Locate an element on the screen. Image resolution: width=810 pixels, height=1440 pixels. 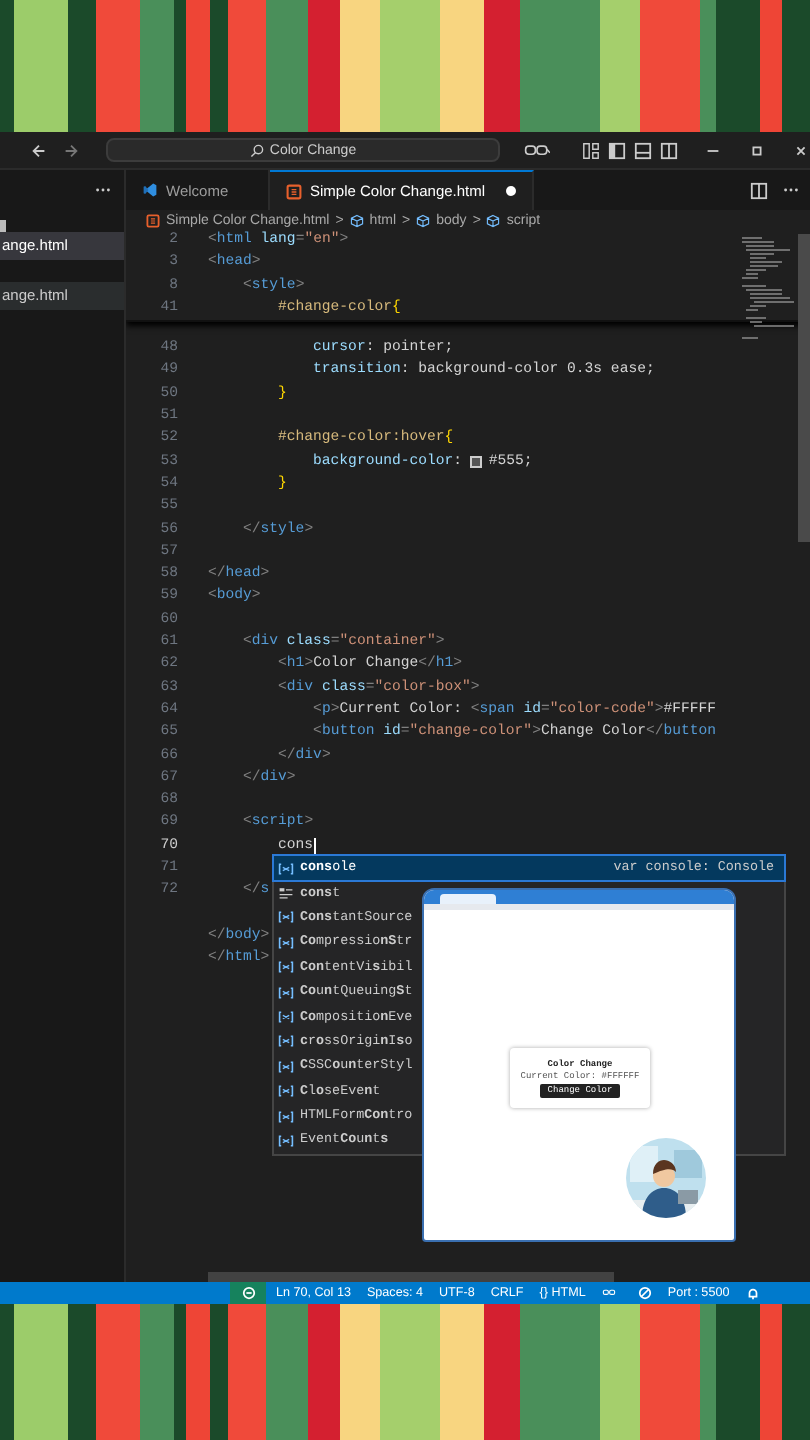
vertical-scrollbar is located at coordinates (804, 388).